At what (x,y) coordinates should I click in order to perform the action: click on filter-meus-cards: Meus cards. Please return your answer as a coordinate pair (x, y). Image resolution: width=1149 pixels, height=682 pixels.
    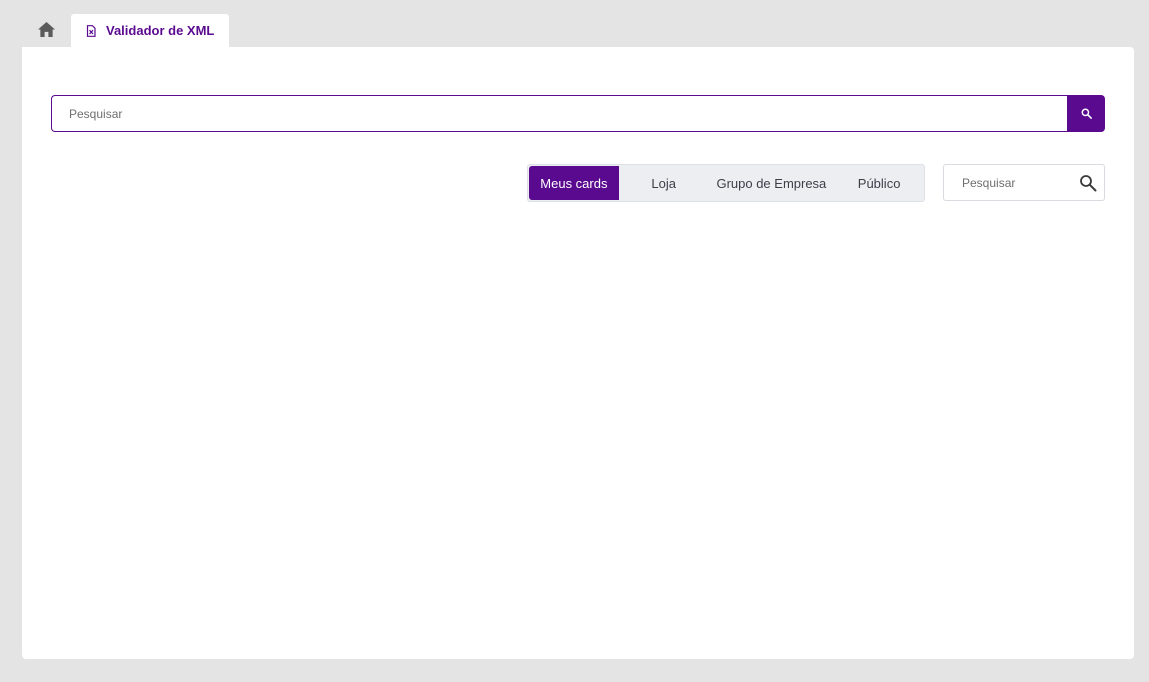
    Looking at the image, I should click on (574, 183).